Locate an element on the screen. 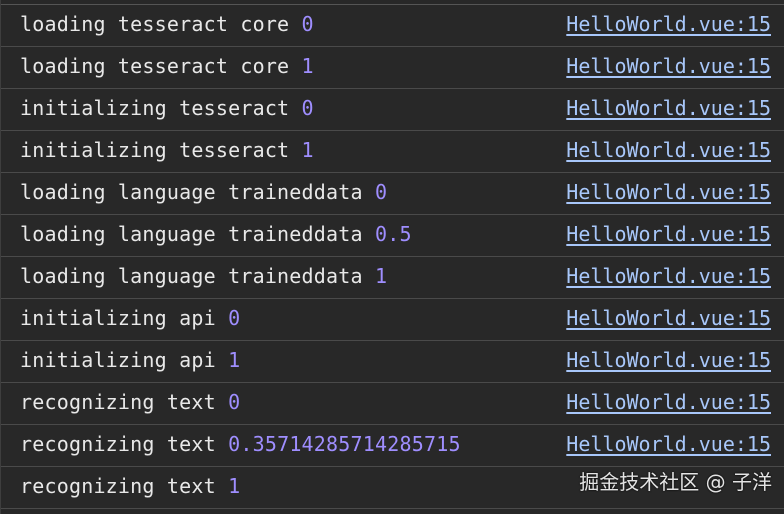 This screenshot has height=514, width=784. log-message: initializing tesseract 1 is located at coordinates (167, 150).